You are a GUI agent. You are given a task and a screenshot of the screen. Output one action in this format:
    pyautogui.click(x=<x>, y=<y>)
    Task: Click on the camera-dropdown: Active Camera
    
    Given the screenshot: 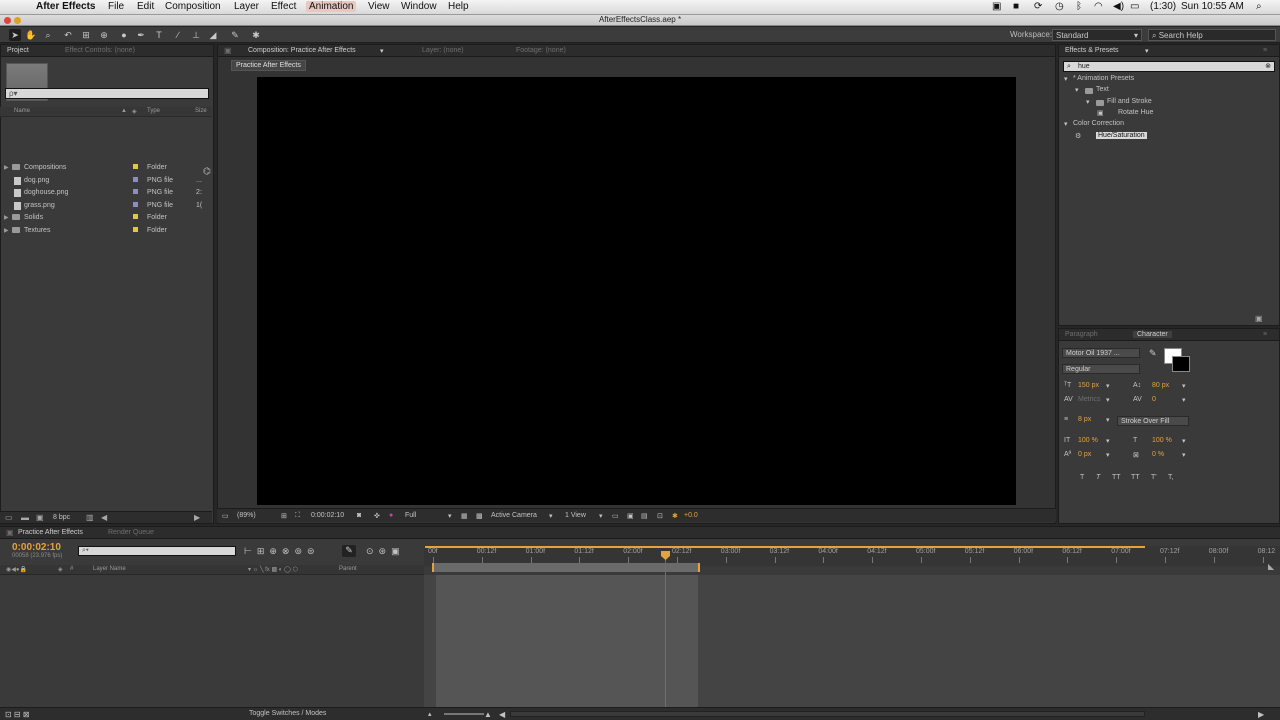 What is the action you would take?
    pyautogui.click(x=514, y=515)
    